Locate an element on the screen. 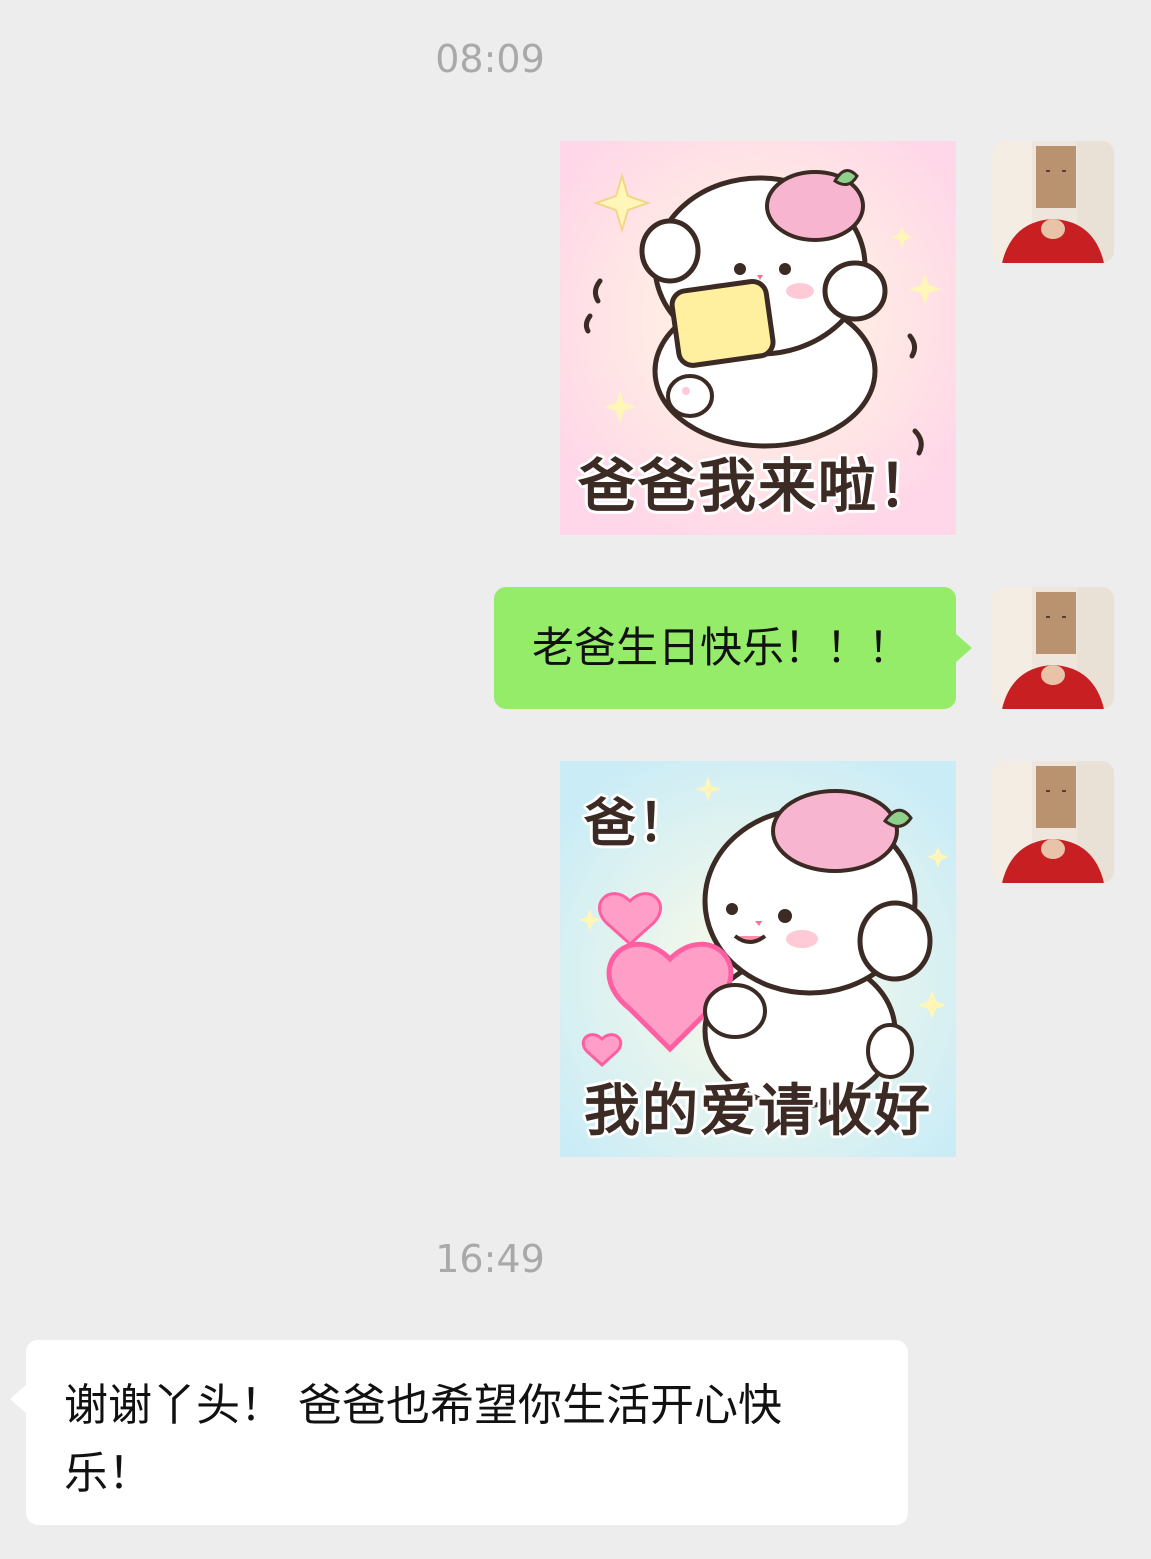  sticker-top-text: 爸！ is located at coordinates (638, 824).